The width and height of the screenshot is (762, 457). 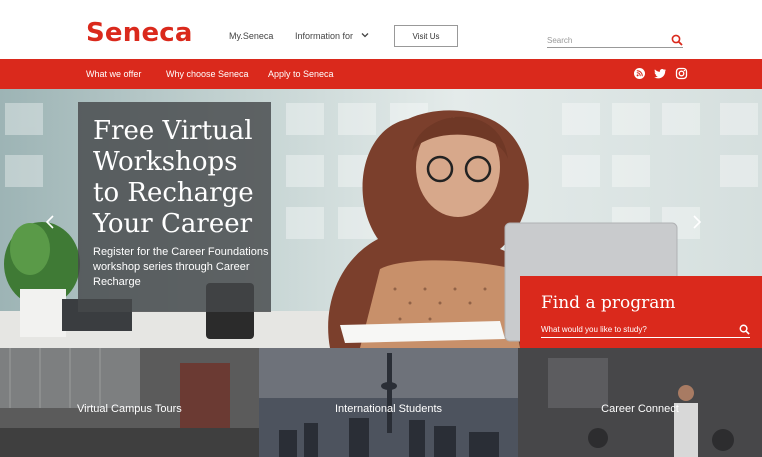 I want to click on program-search-input, so click(x=636, y=329).